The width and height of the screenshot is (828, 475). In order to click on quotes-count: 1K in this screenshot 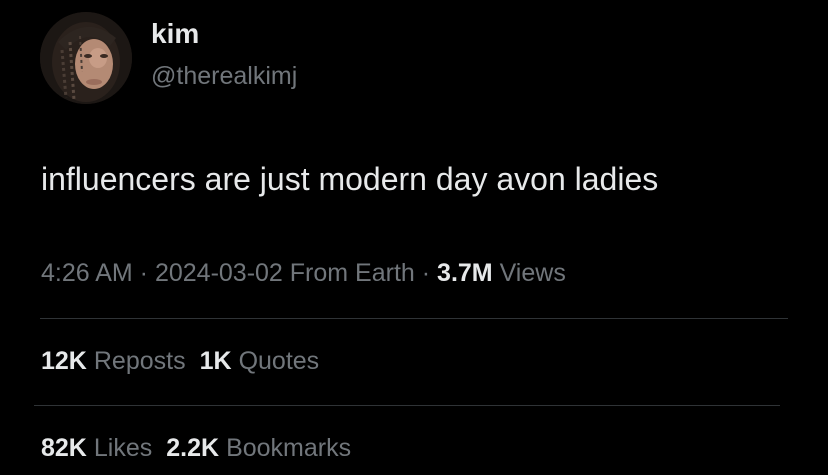, I will do `click(215, 361)`.